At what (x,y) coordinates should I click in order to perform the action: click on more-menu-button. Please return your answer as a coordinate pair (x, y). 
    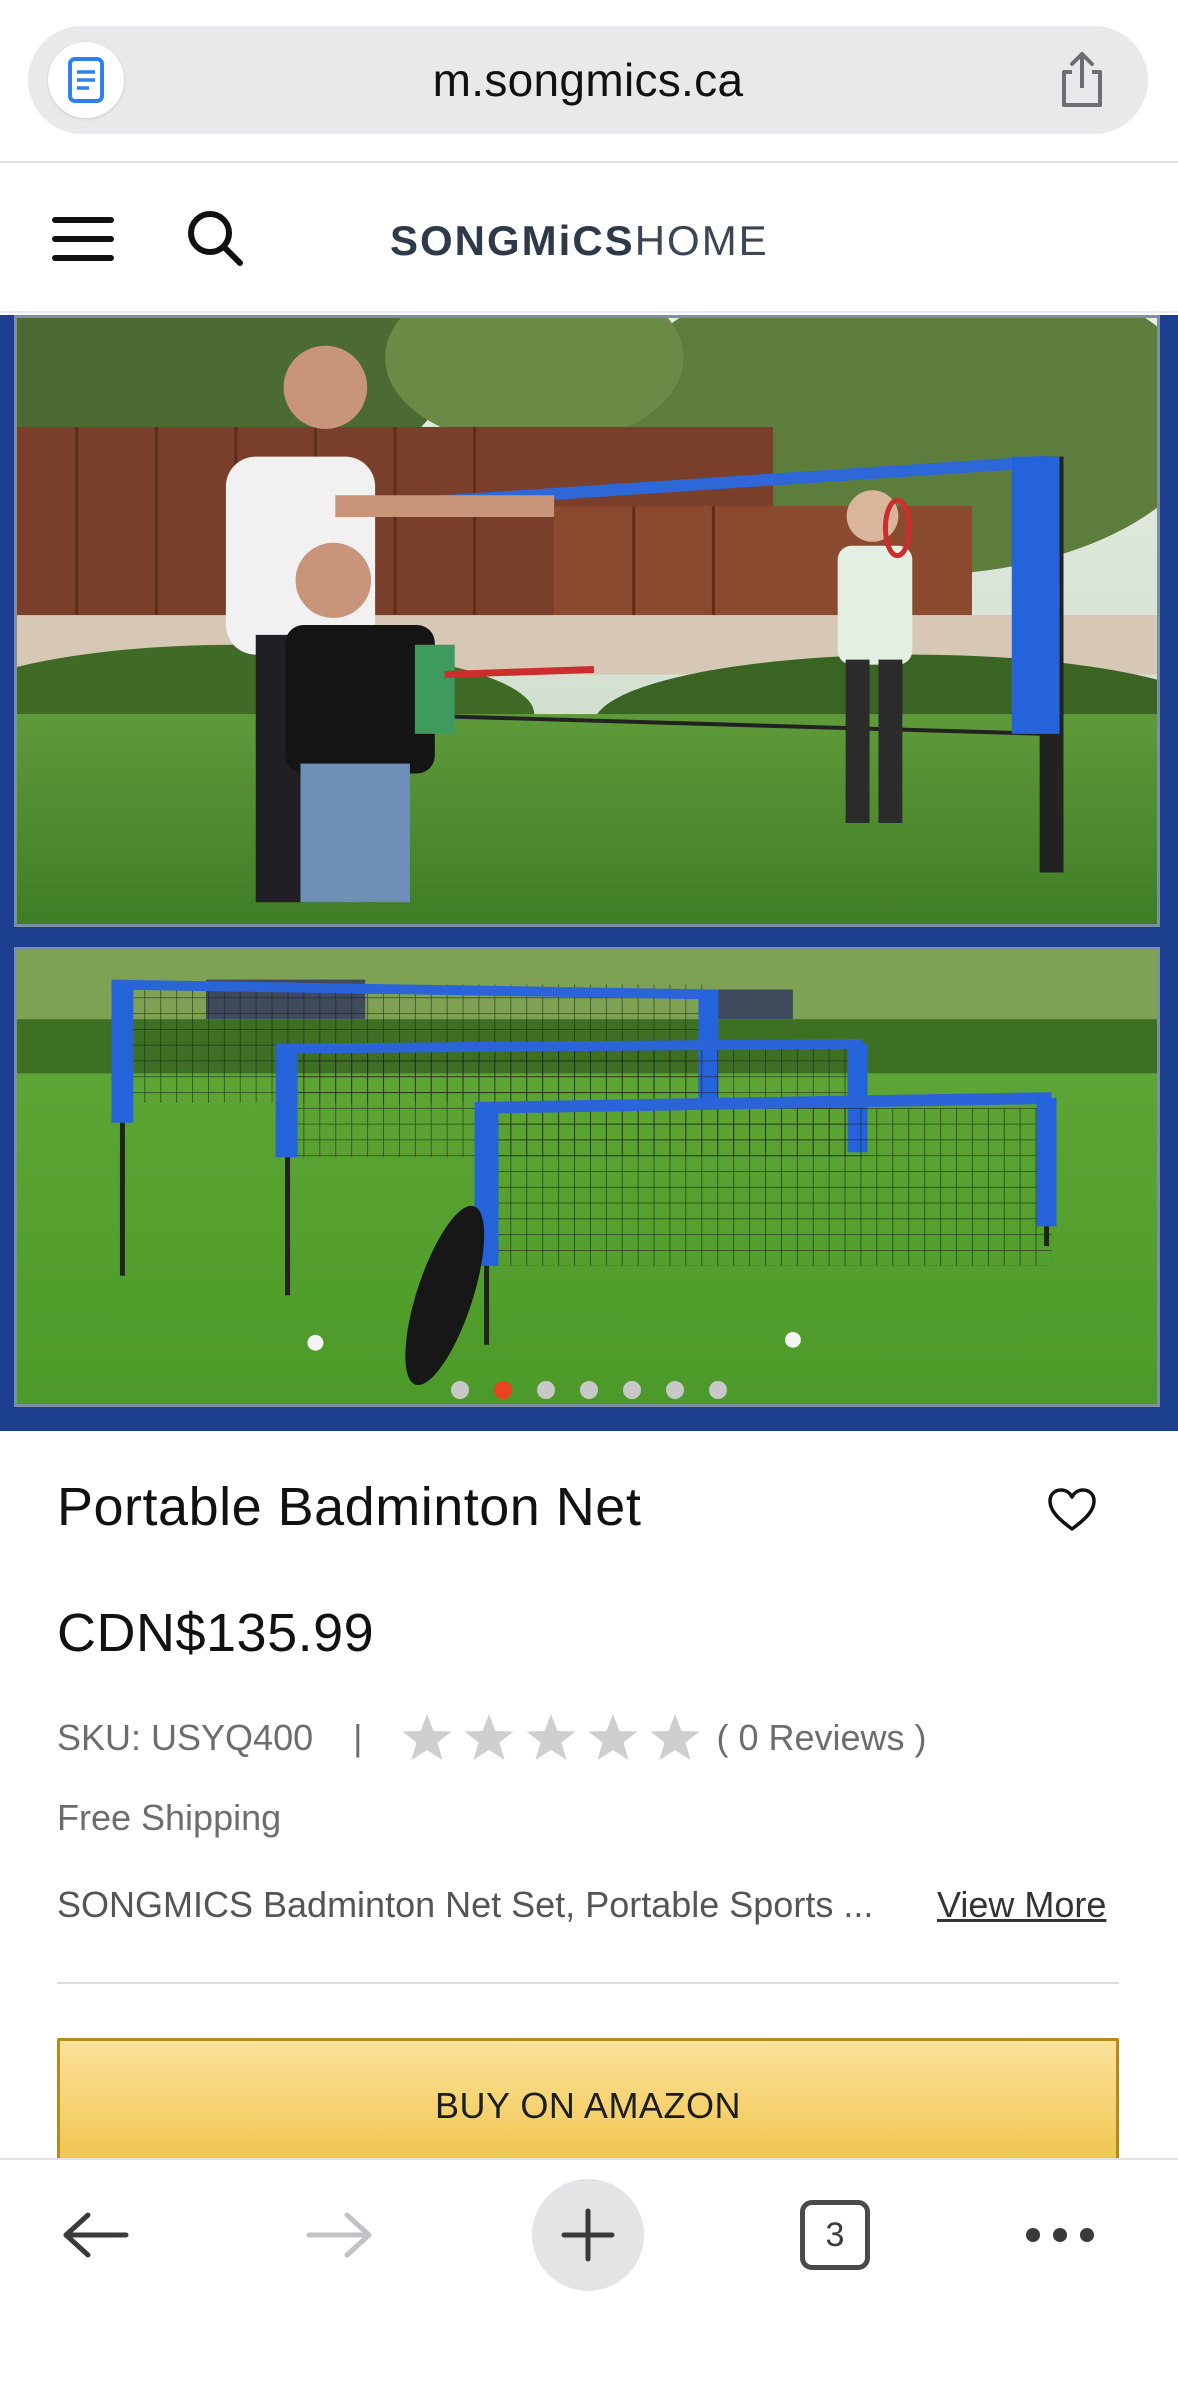
    Looking at the image, I should click on (1060, 2235).